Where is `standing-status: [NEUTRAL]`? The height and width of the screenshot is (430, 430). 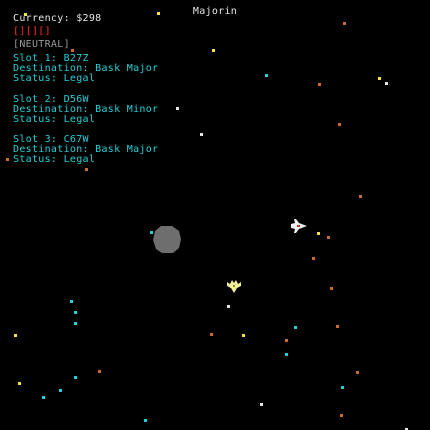 standing-status: [NEUTRAL] is located at coordinates (41, 44).